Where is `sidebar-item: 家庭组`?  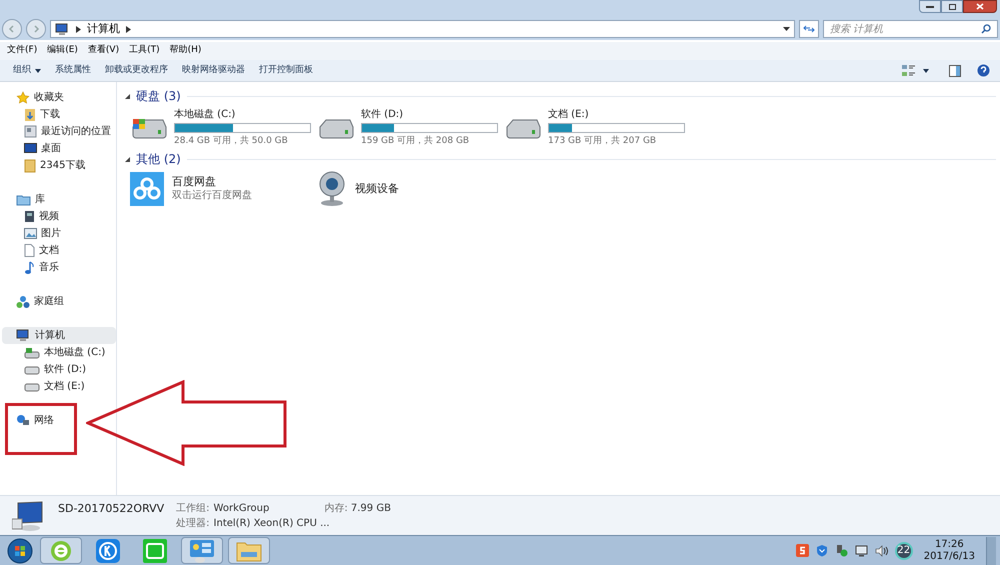 sidebar-item: 家庭组 is located at coordinates (59, 301).